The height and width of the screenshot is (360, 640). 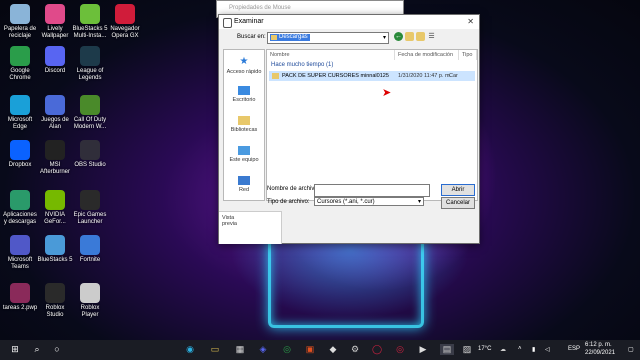 What do you see at coordinates (20, 64) in the screenshot?
I see `desktop-shortcut: Google Chrome` at bounding box center [20, 64].